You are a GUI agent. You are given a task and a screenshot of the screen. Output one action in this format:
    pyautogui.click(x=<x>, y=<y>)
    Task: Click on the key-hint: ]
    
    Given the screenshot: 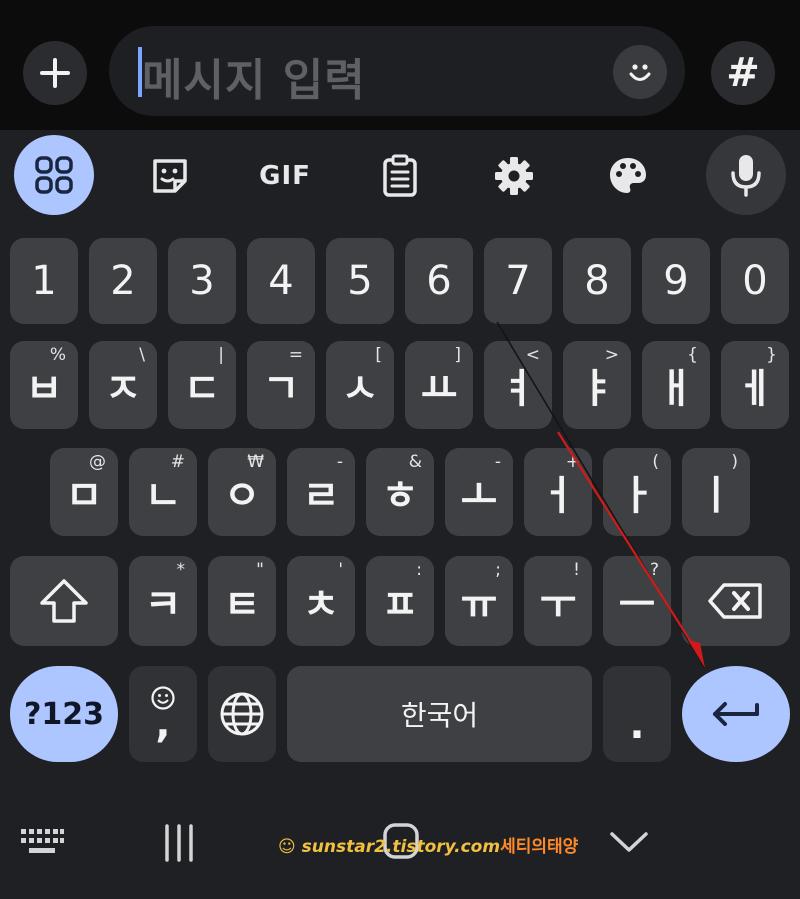 What is the action you would take?
    pyautogui.click(x=457, y=355)
    